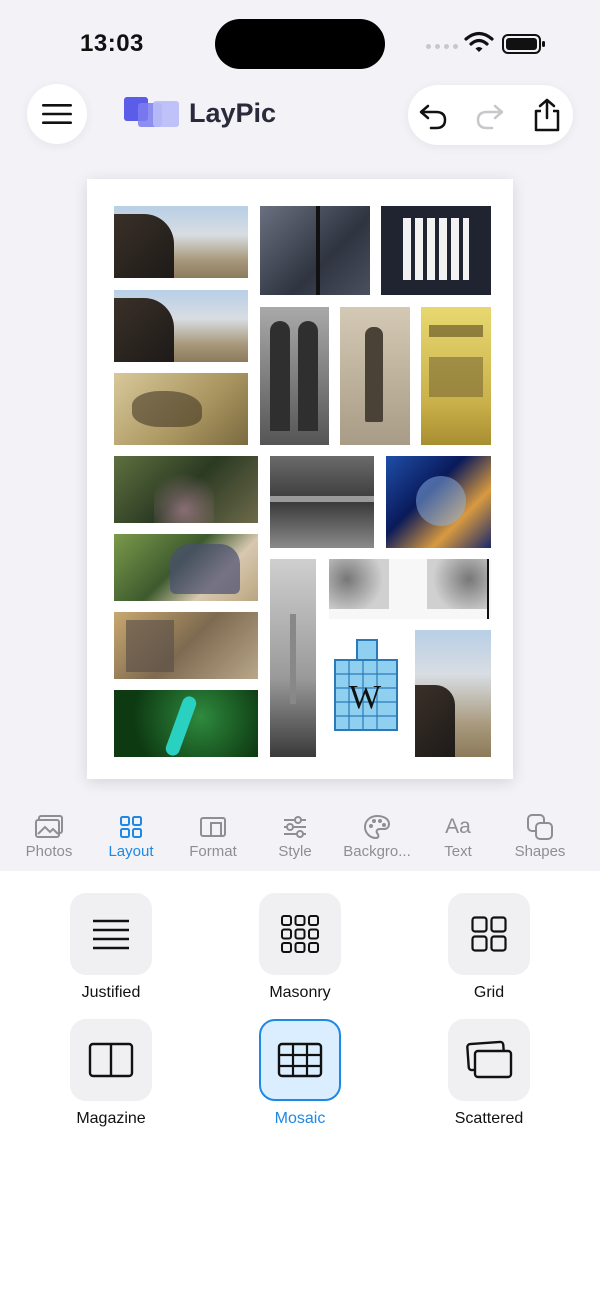  I want to click on wikipedia-cube-logo: W, so click(366, 685).